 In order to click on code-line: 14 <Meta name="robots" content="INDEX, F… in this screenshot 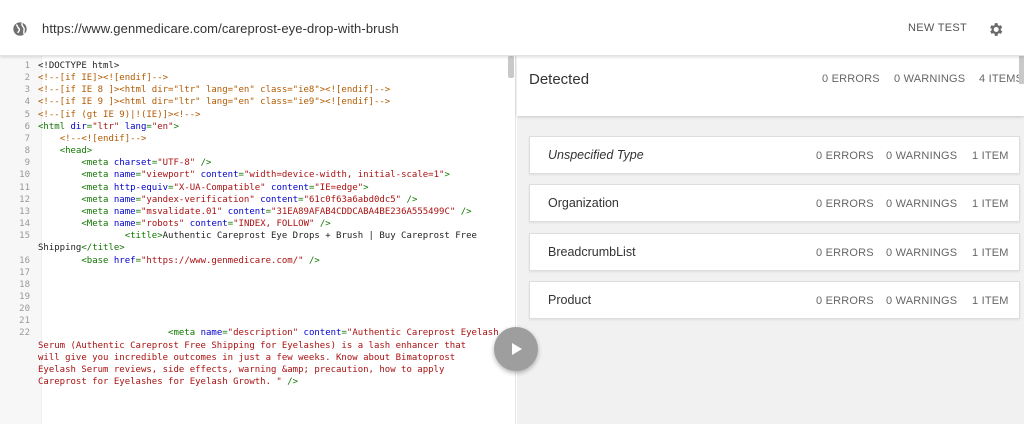, I will do `click(255, 224)`.